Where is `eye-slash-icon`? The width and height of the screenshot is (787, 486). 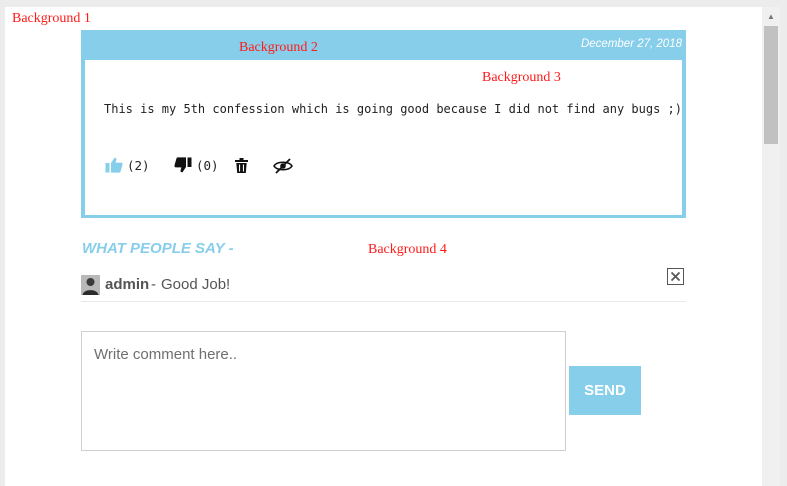
eye-slash-icon is located at coordinates (283, 166).